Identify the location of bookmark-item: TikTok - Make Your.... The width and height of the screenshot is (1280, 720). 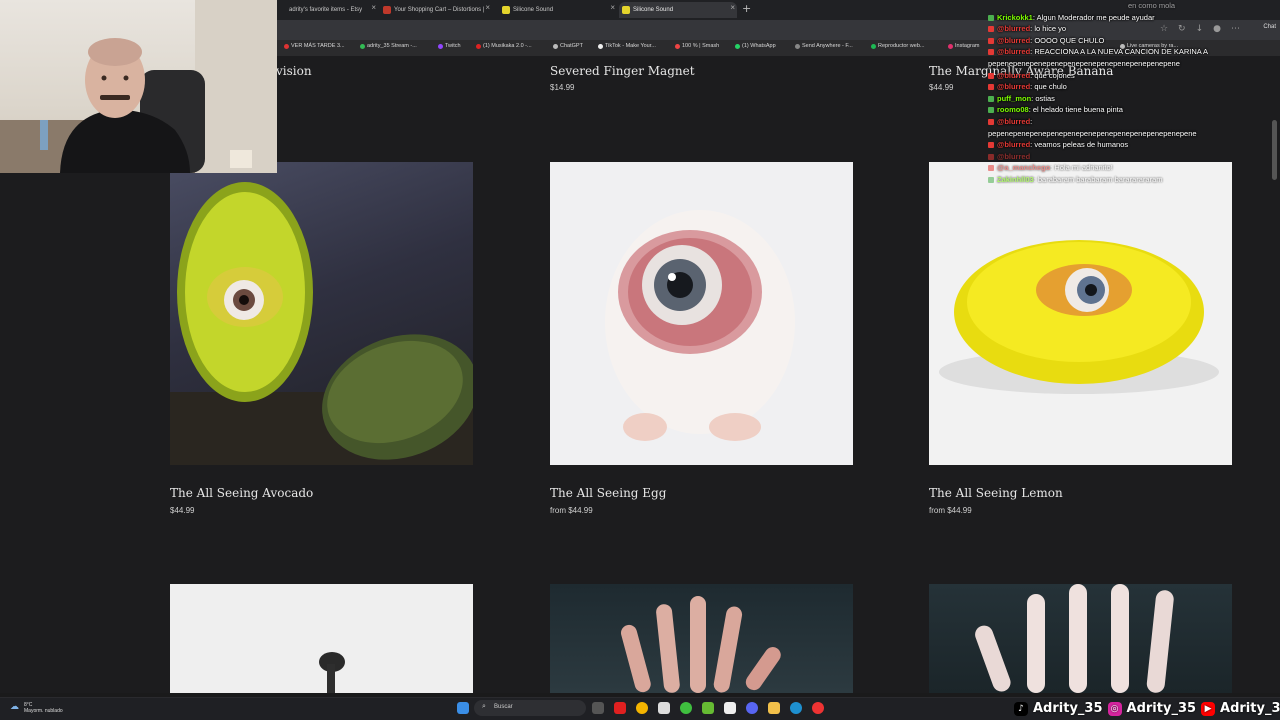
(627, 46).